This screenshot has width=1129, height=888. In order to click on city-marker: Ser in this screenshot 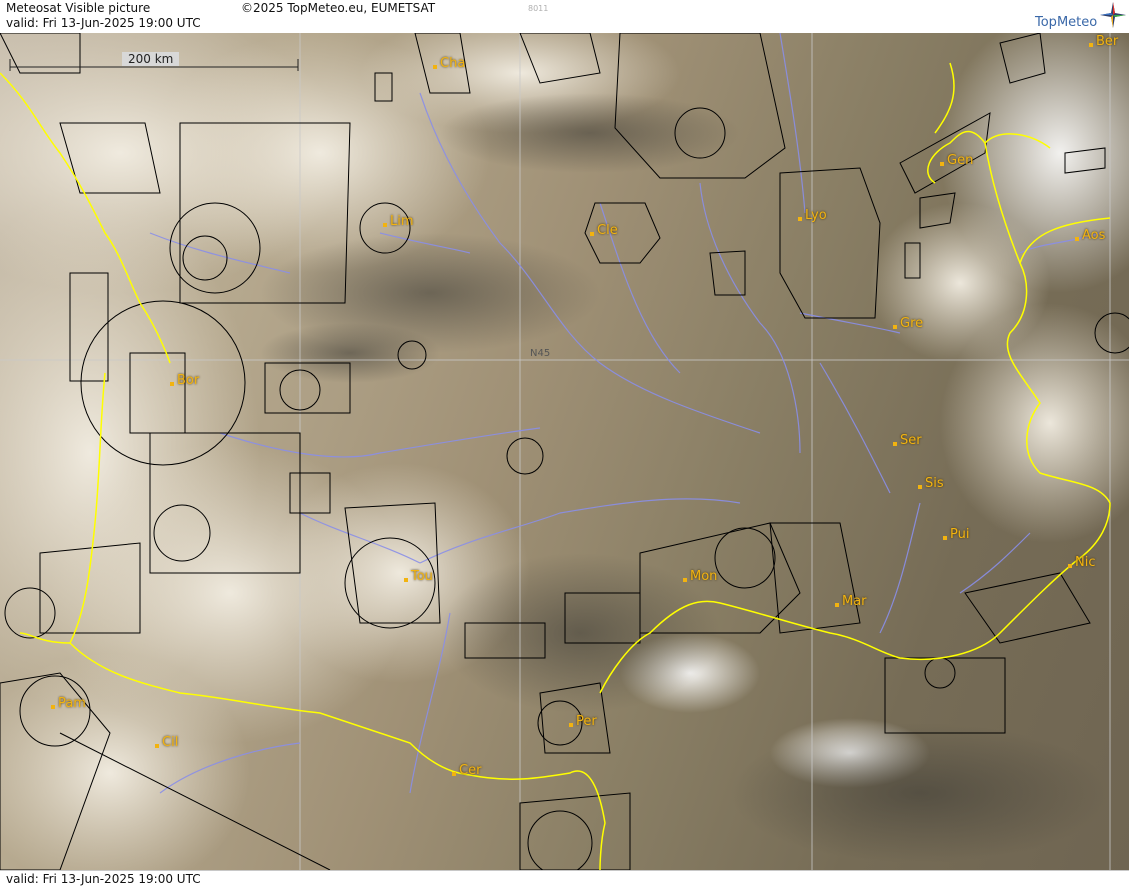, I will do `click(907, 440)`.